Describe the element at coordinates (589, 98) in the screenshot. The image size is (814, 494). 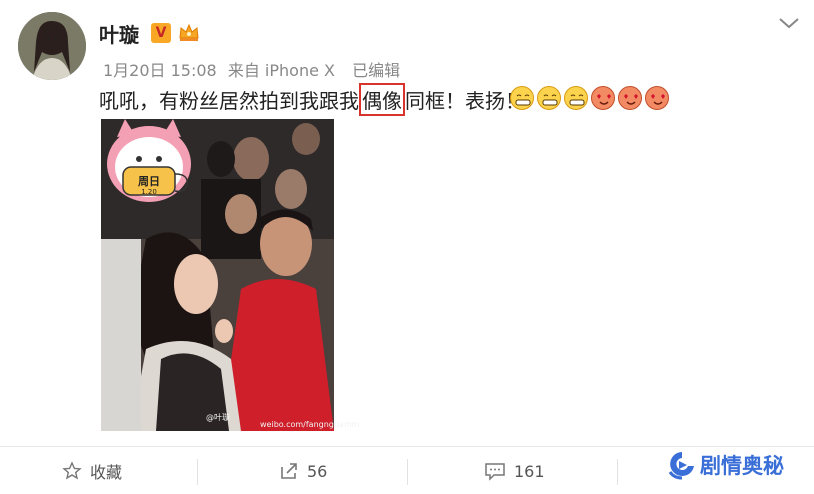
I see `emoji-row` at that location.